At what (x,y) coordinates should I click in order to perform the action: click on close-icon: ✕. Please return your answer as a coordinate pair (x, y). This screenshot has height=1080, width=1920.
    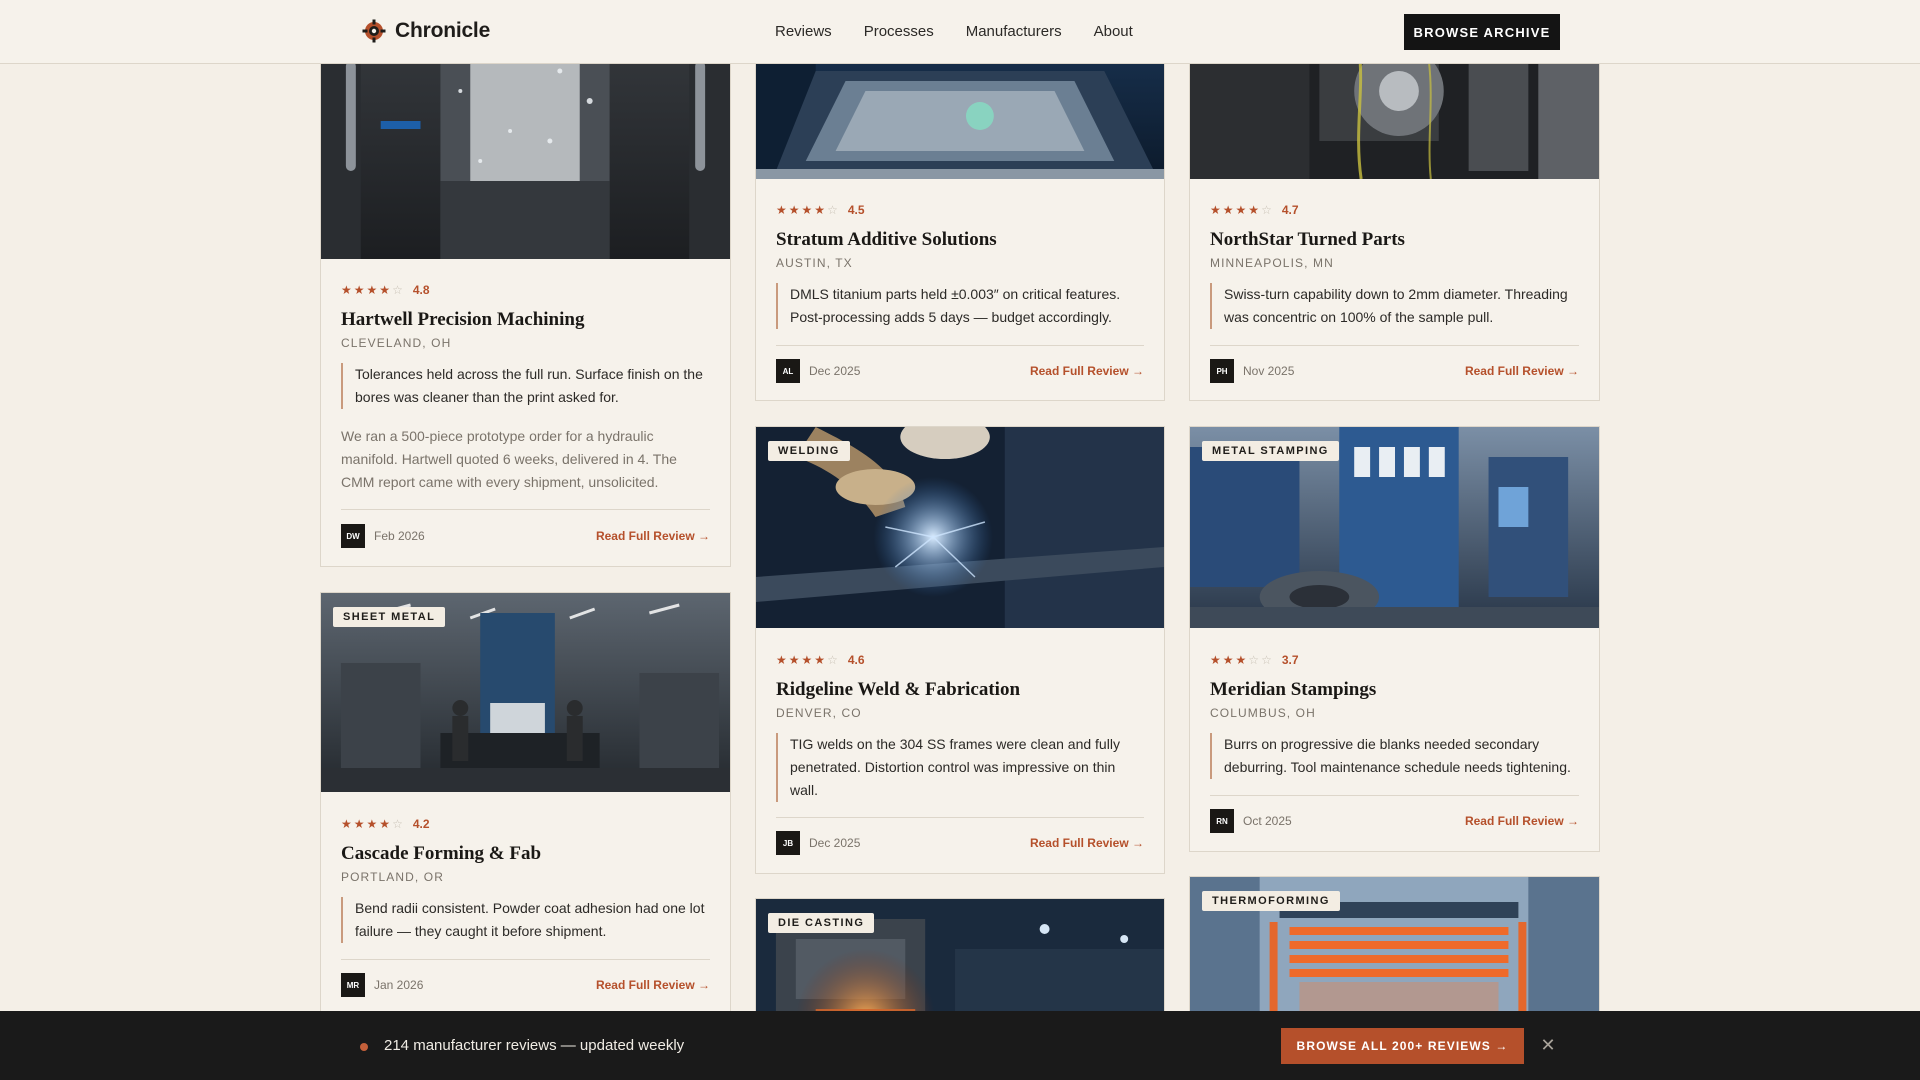
    Looking at the image, I should click on (1548, 1045).